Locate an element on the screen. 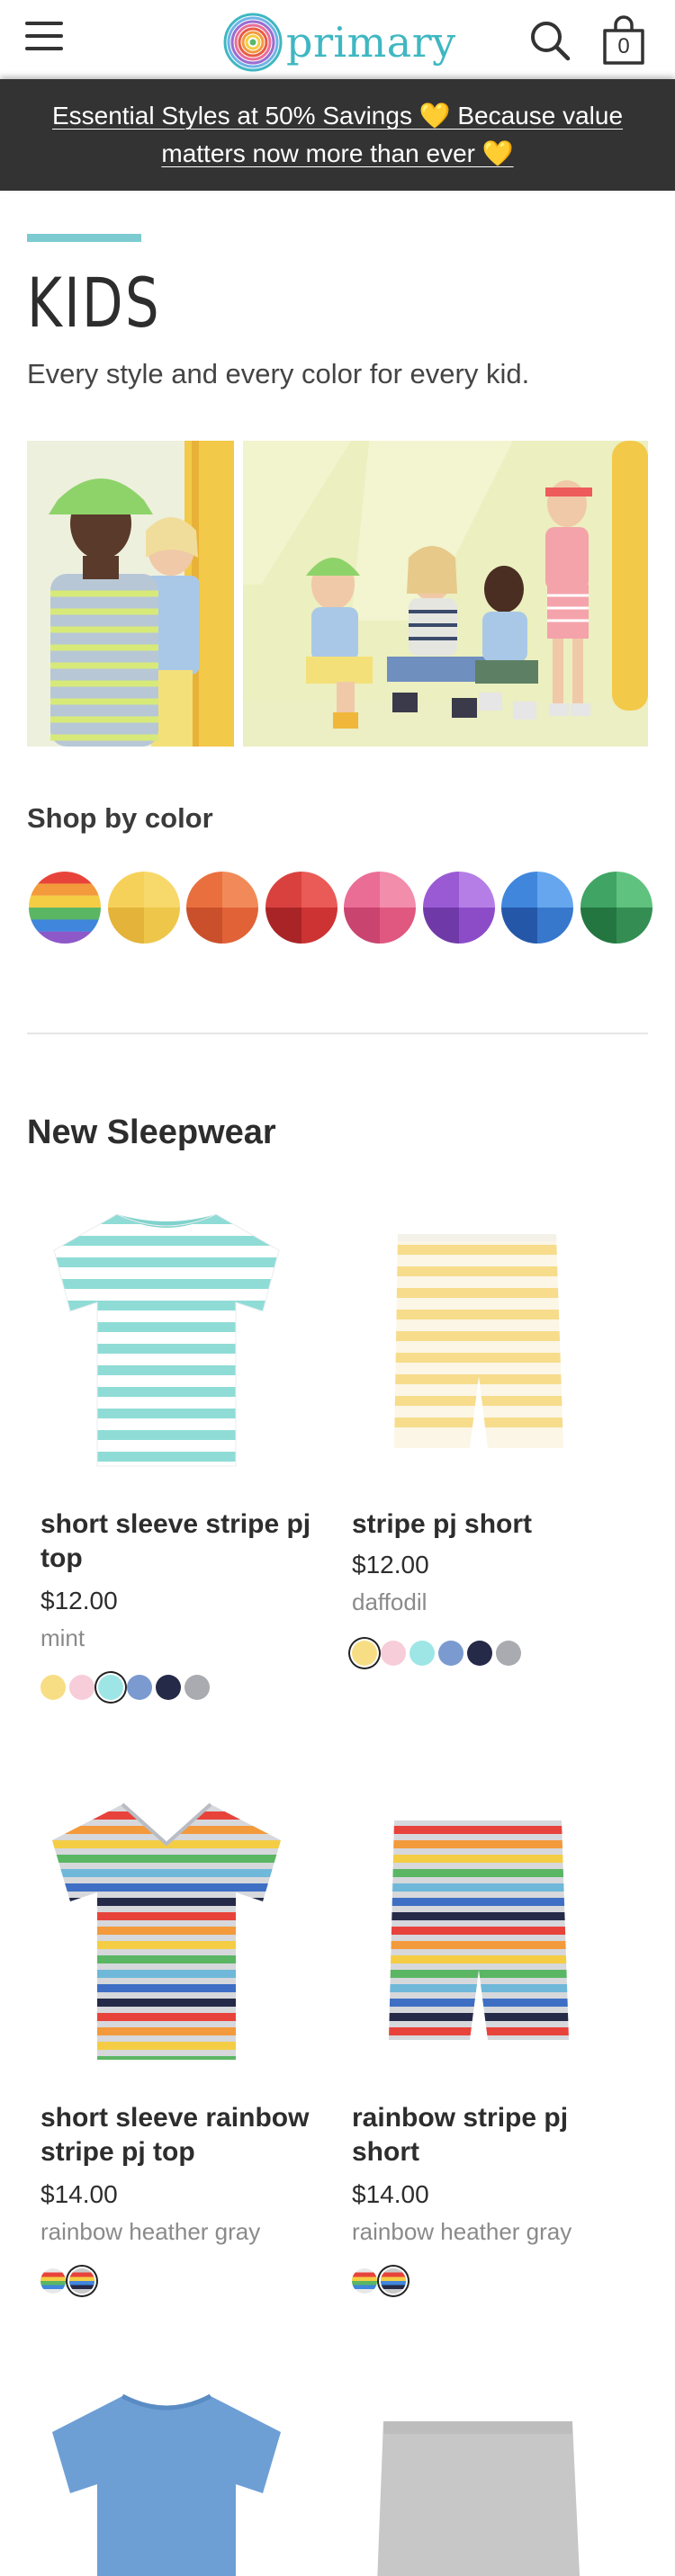  hero-image-kids-portrait is located at coordinates (130, 594).